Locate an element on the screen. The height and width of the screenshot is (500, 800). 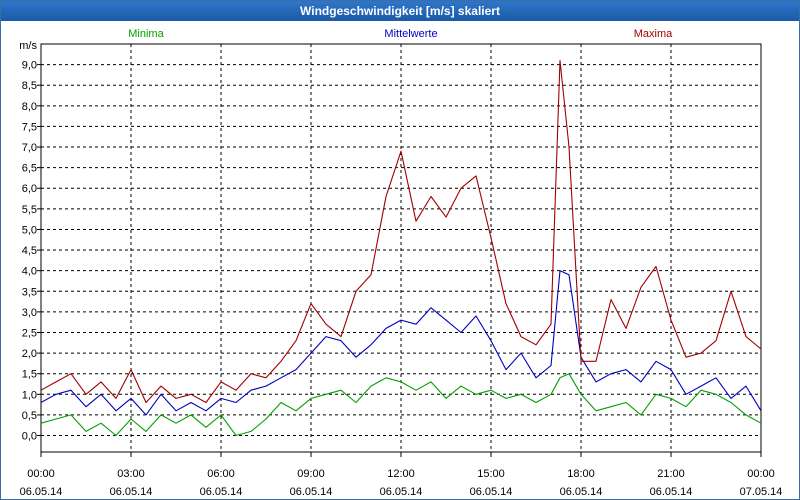
x-tick-label-time: 12:00 is located at coordinates (401, 474).